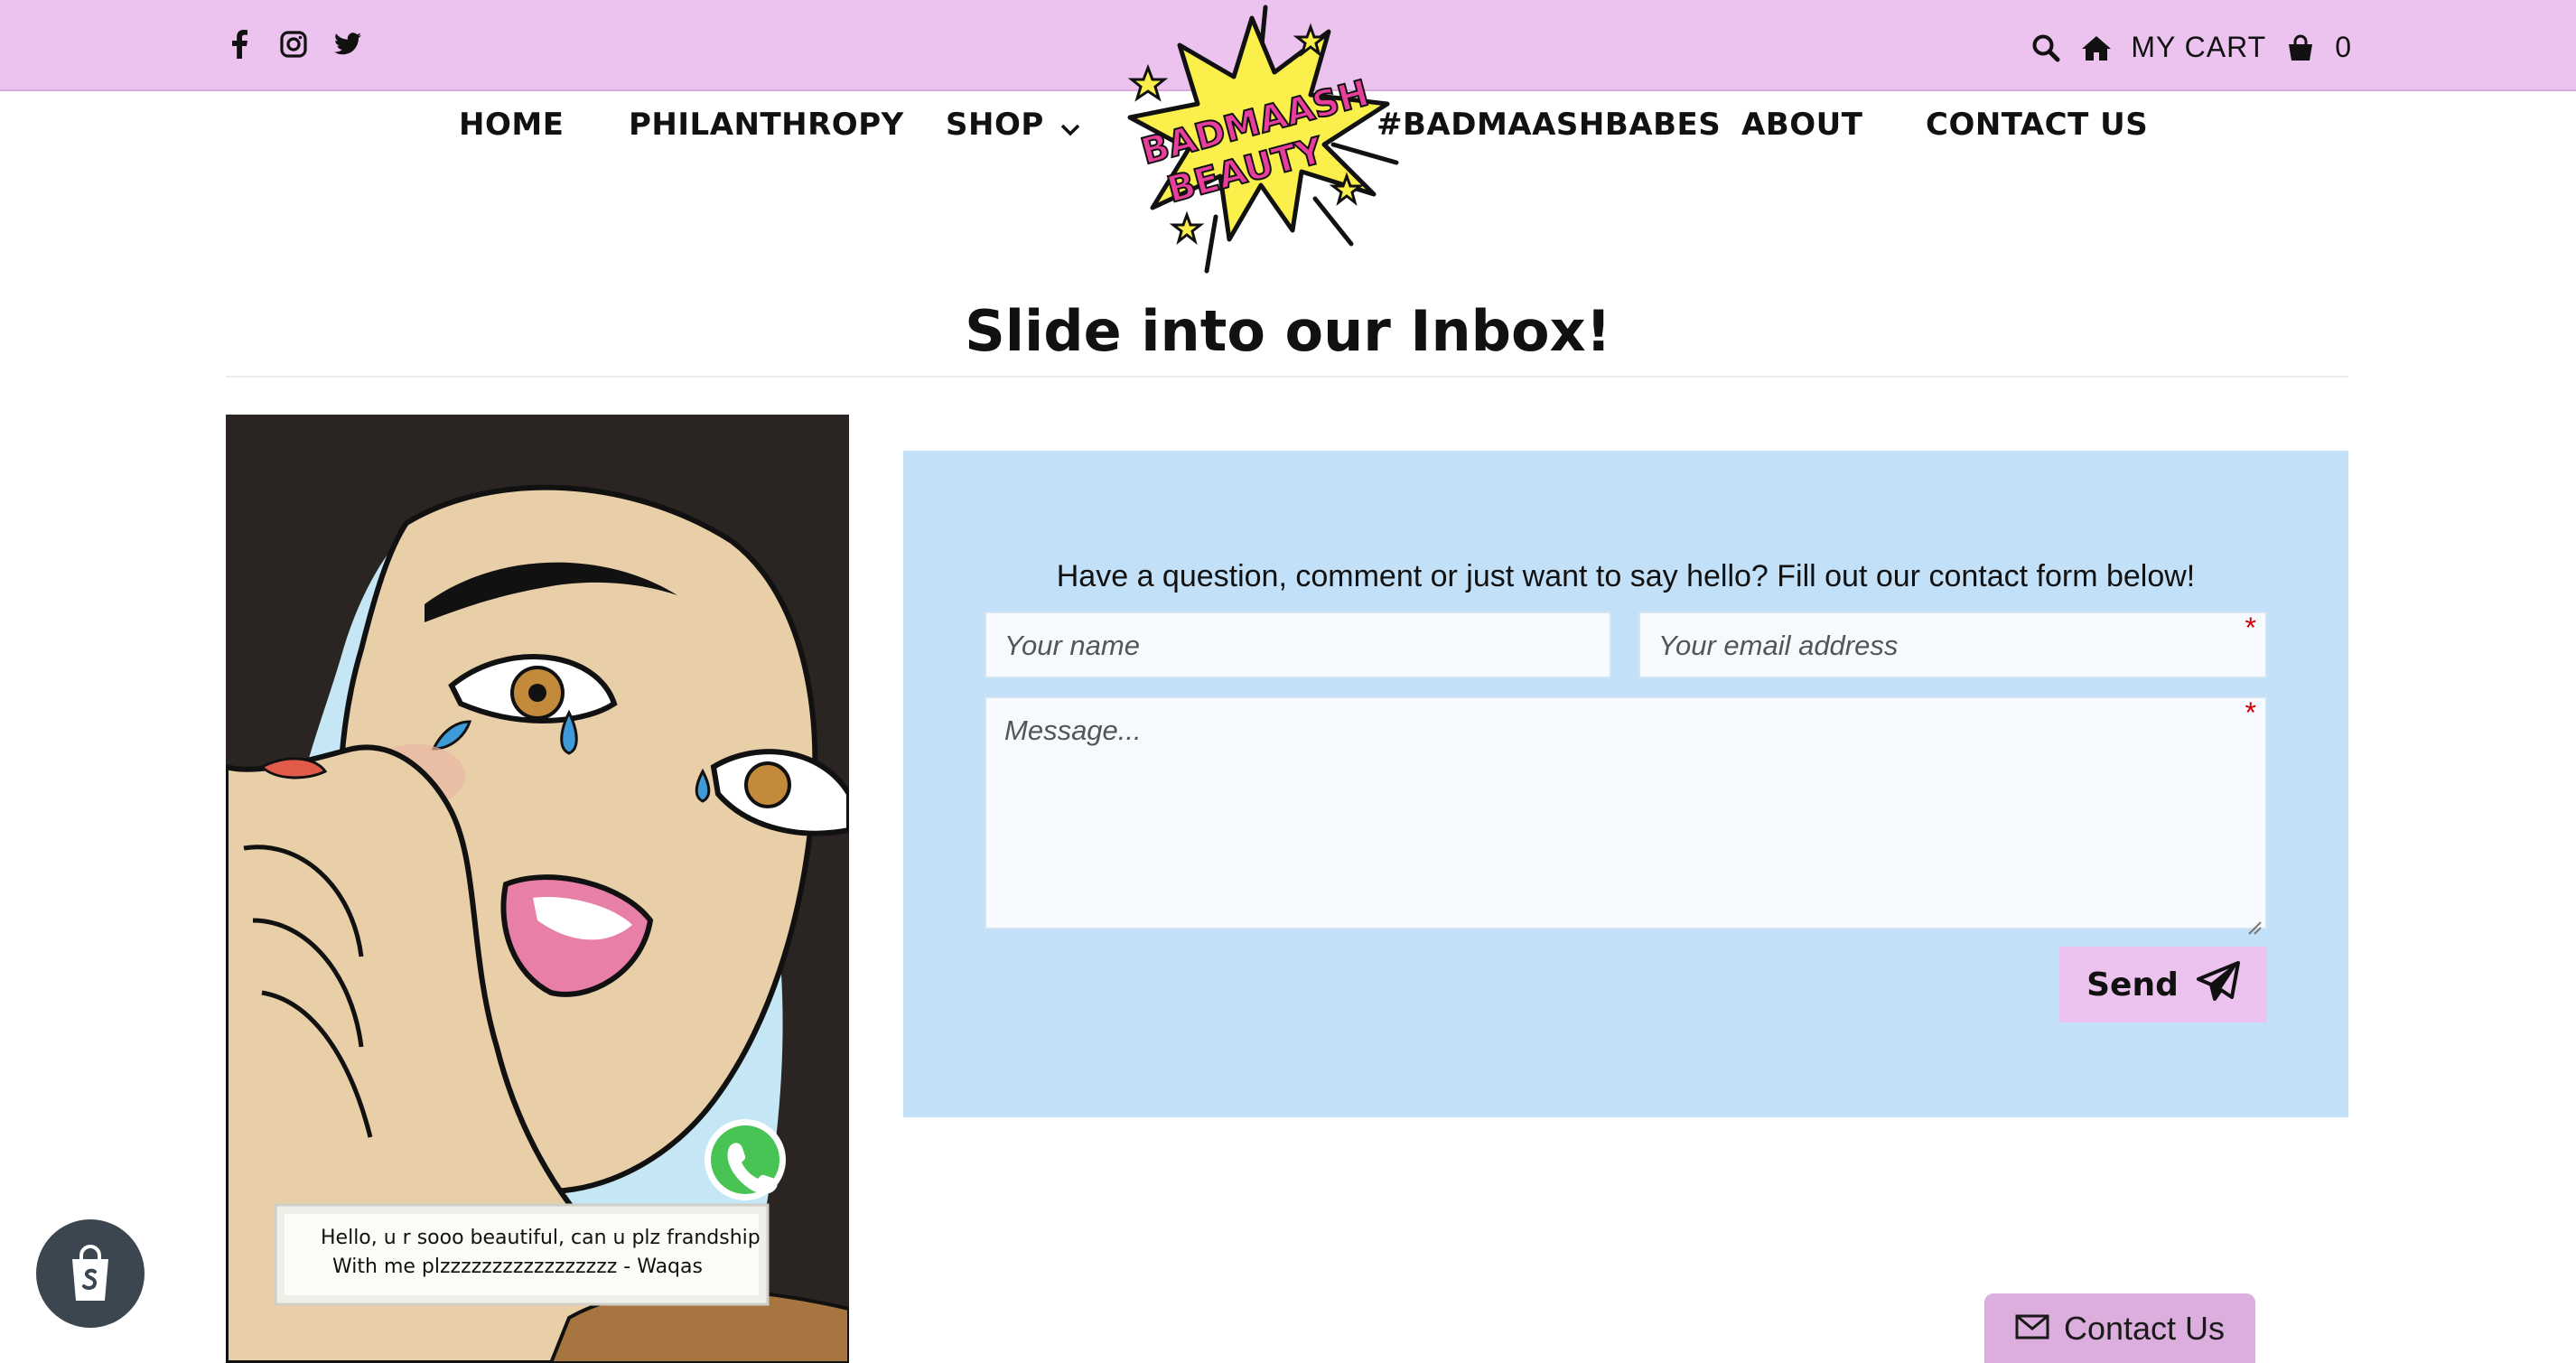  I want to click on nav-shop-label: SHOP, so click(995, 125).